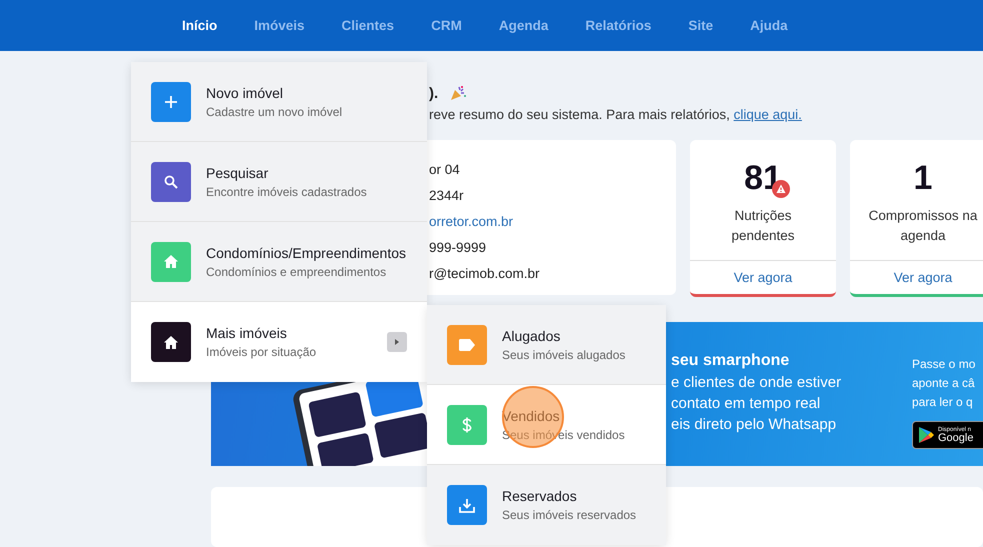  What do you see at coordinates (467, 505) in the screenshot?
I see `download-icon` at bounding box center [467, 505].